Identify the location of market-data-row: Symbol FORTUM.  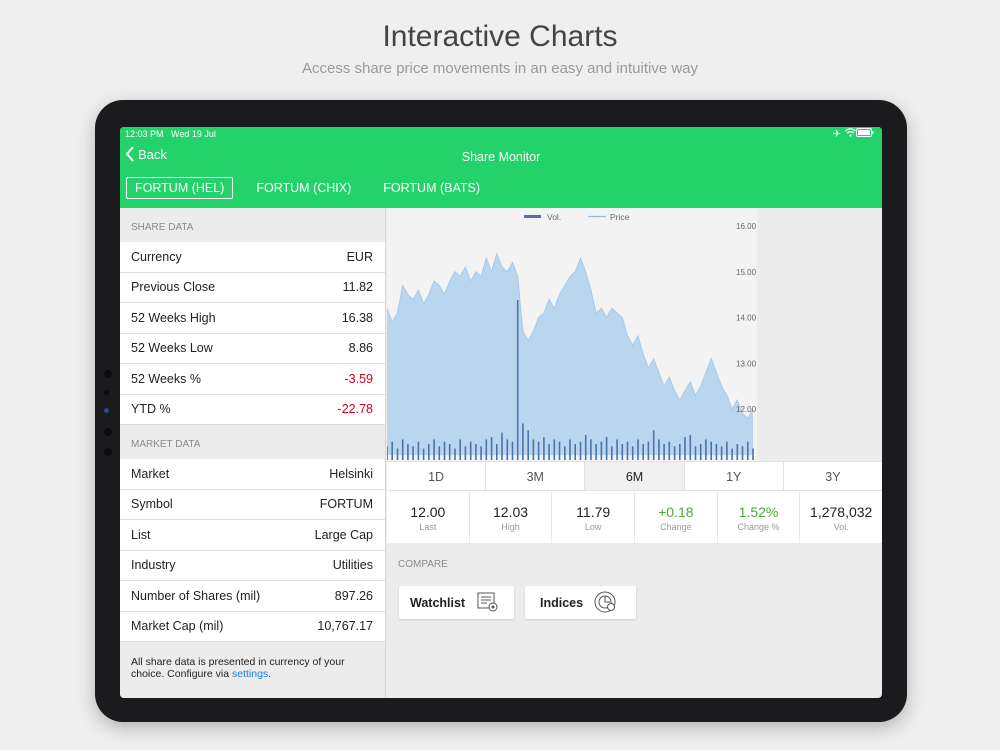
(252, 504).